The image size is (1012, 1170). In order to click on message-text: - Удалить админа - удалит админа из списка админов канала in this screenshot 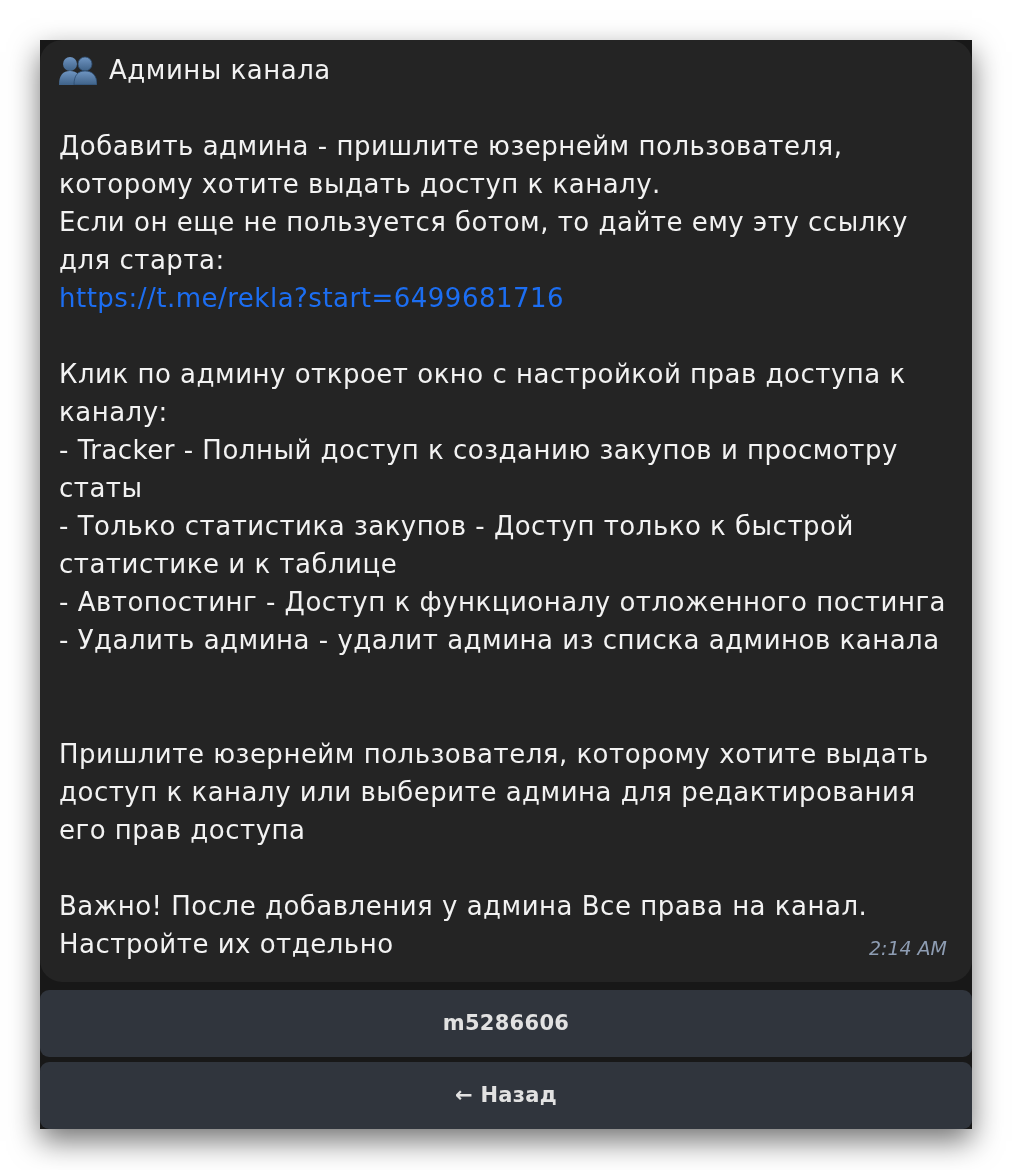, I will do `click(500, 640)`.